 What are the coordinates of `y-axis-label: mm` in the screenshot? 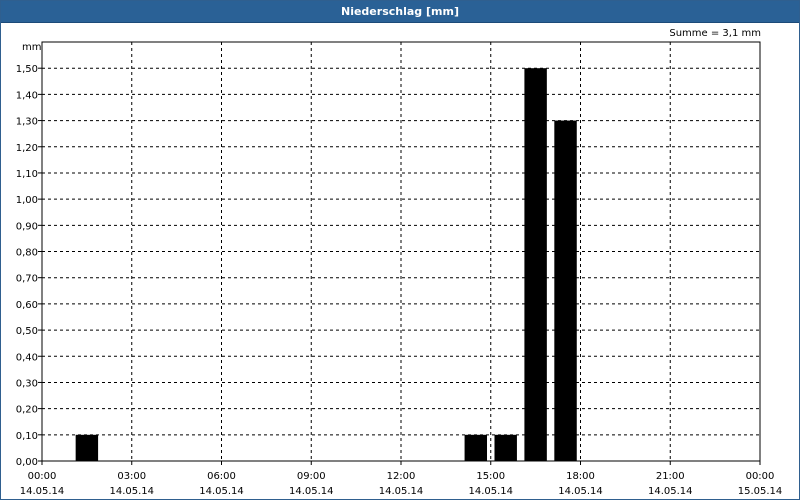 It's located at (31, 47).